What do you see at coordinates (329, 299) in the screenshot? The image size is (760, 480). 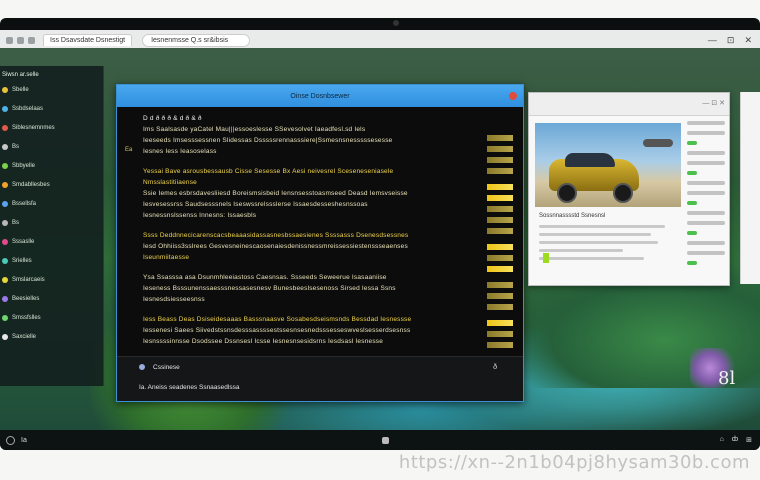 I see `terminal-line: Iesnesdsiesseesnss` at bounding box center [329, 299].